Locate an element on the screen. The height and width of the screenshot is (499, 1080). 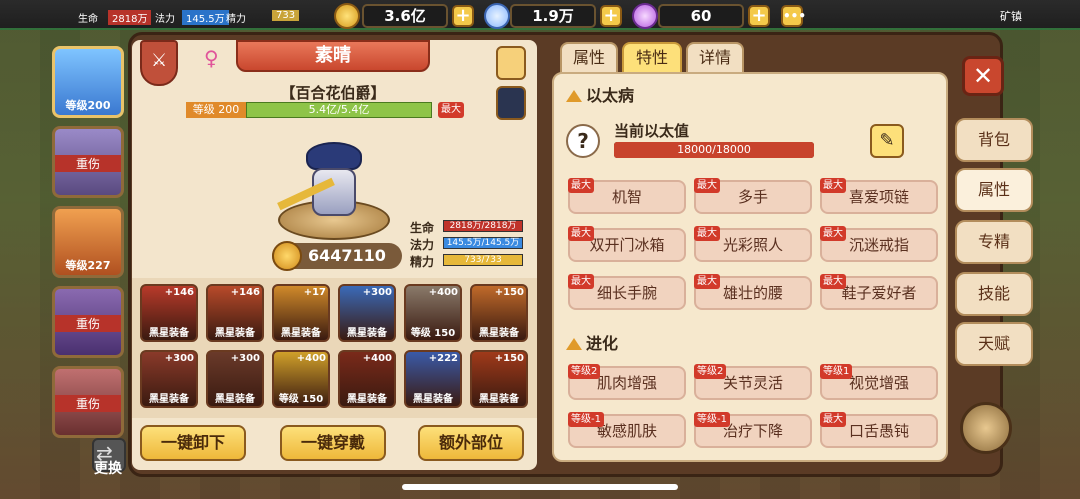
hero-level-label: 等级200 is located at coordinates (88, 105).